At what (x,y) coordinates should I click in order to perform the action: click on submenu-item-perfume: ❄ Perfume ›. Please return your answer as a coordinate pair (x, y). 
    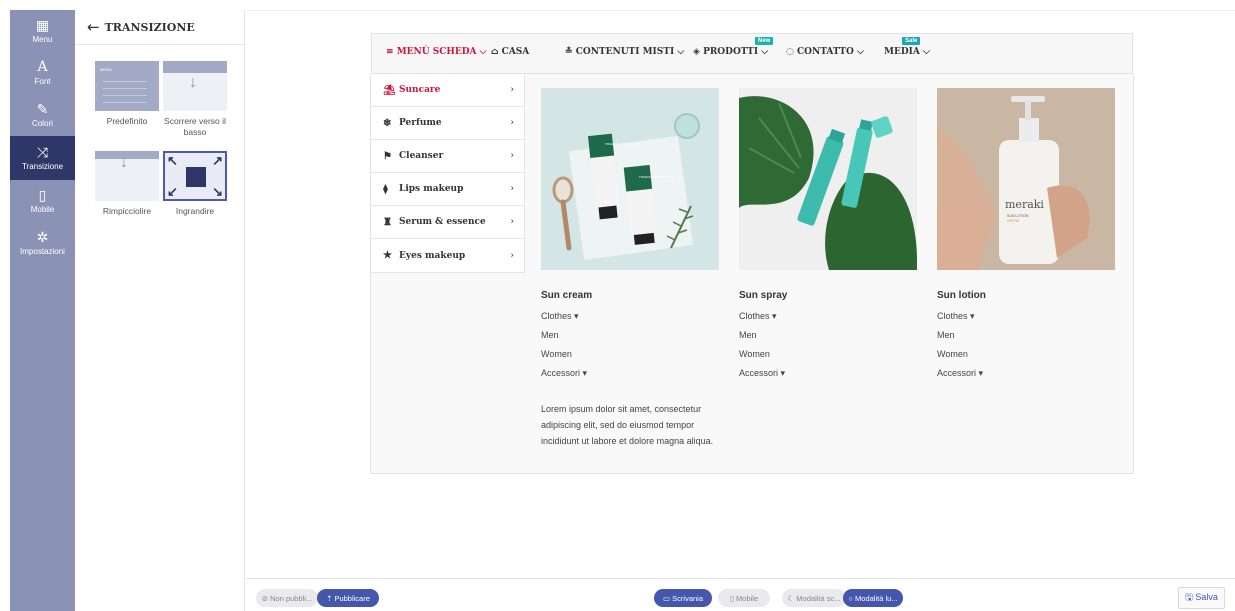
    Looking at the image, I should click on (447, 123).